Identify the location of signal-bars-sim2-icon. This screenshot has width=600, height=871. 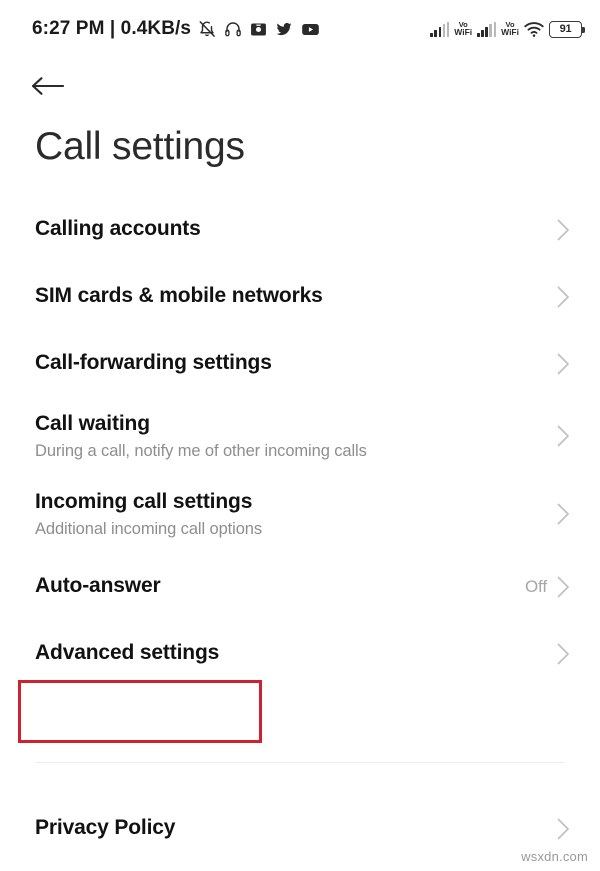
(487, 29).